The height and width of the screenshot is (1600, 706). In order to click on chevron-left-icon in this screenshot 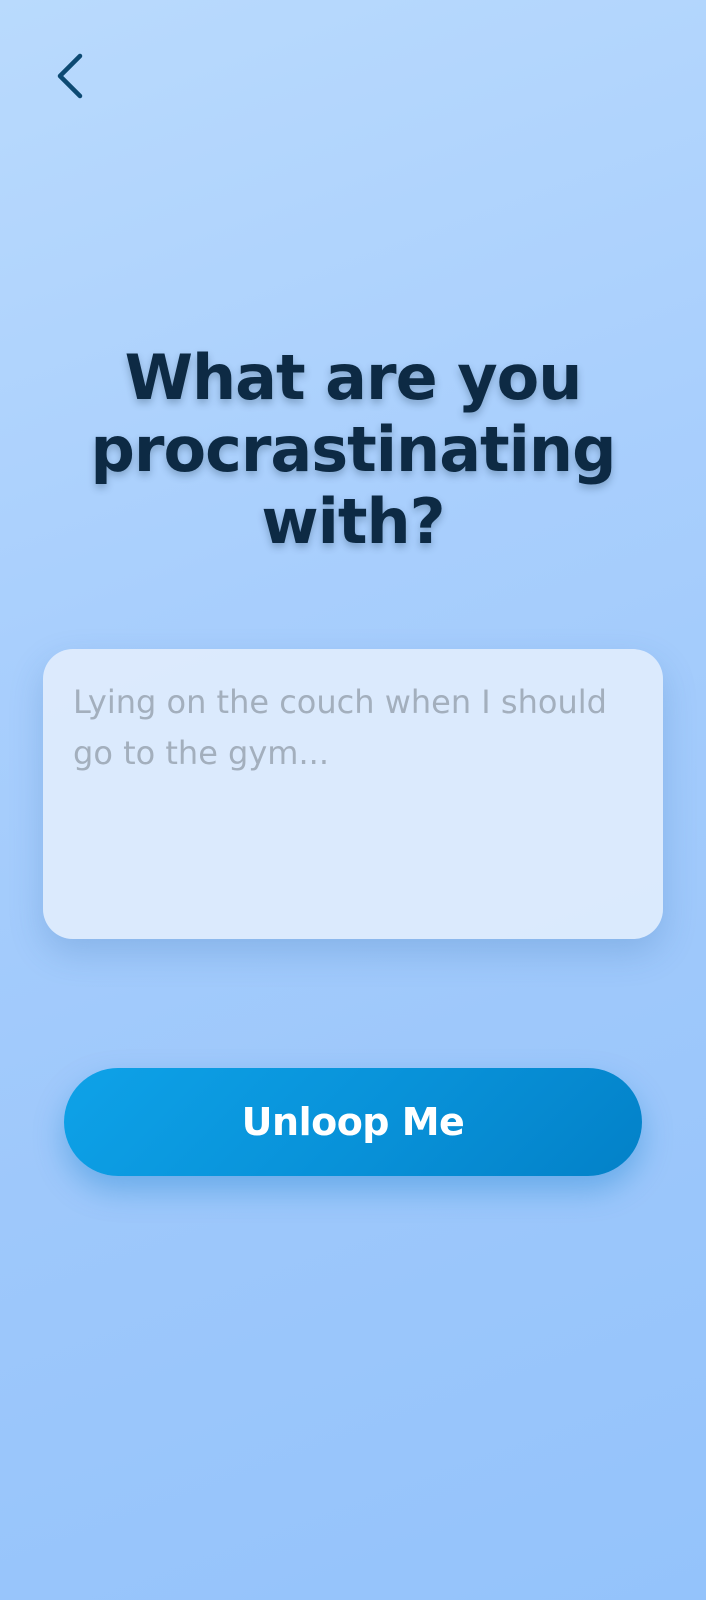, I will do `click(70, 76)`.